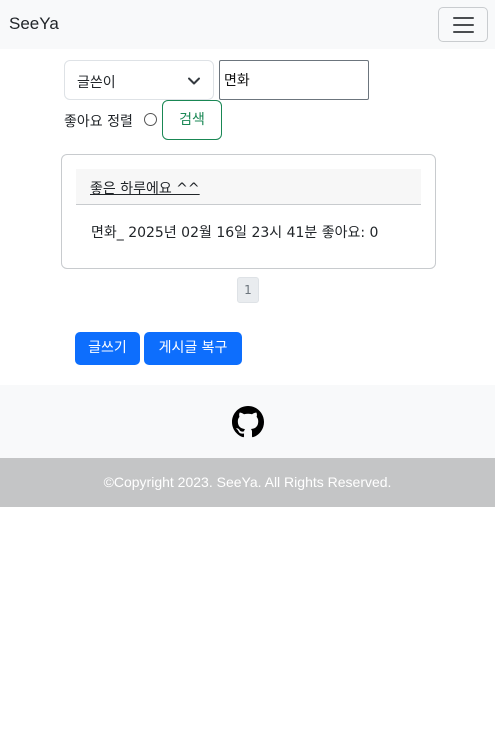 The image size is (495, 736). What do you see at coordinates (463, 24) in the screenshot?
I see `navbar-toggler-button` at bounding box center [463, 24].